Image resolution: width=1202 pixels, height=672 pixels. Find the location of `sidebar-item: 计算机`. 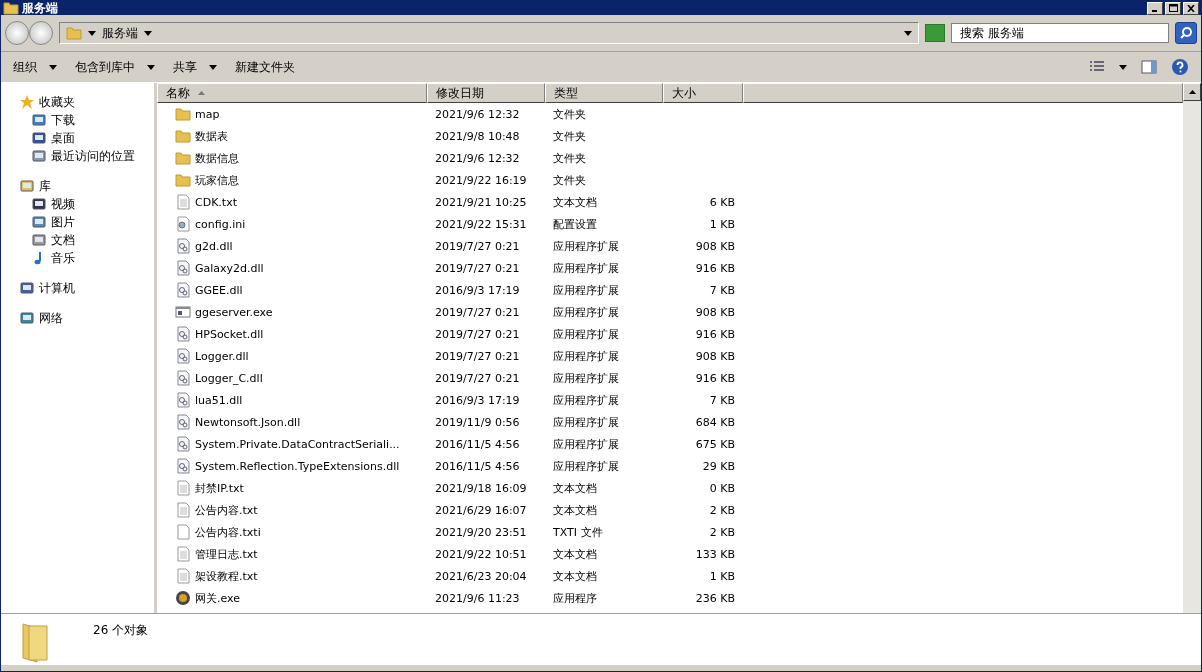

sidebar-item: 计算机 is located at coordinates (41, 288).